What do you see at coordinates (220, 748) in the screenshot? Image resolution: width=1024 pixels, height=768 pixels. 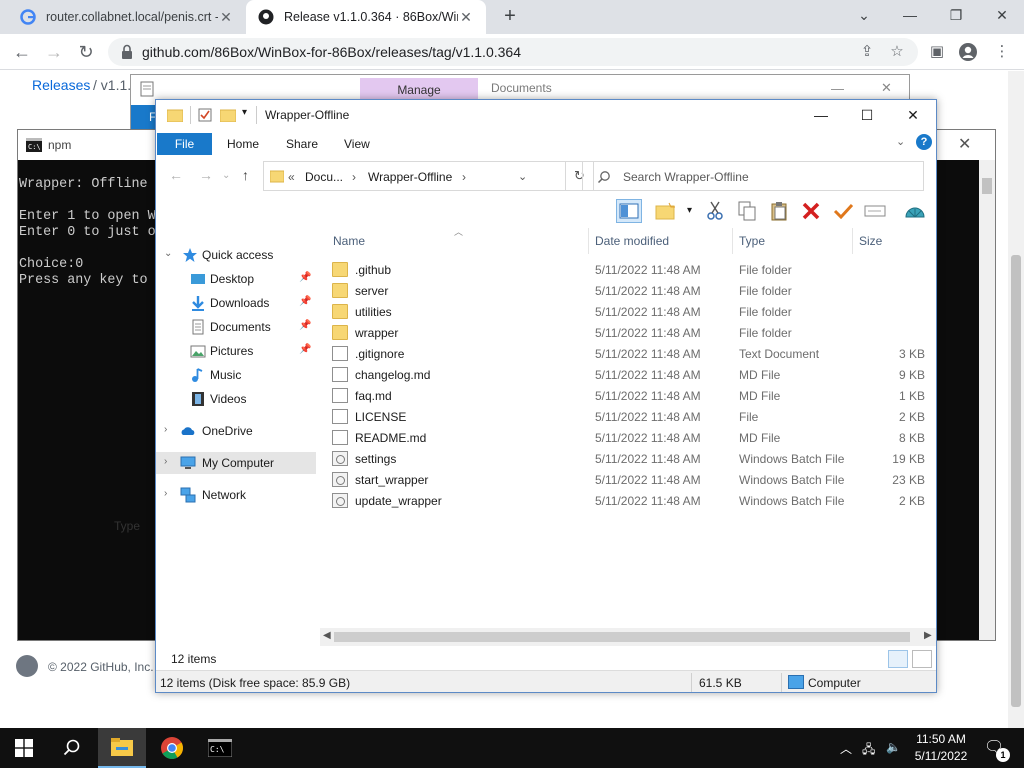 I see `console-taskbar-icon: C:\` at bounding box center [220, 748].